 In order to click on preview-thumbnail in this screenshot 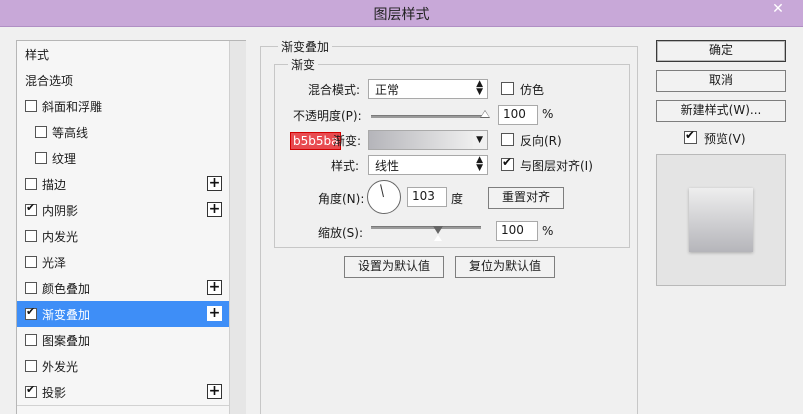, I will do `click(721, 220)`.